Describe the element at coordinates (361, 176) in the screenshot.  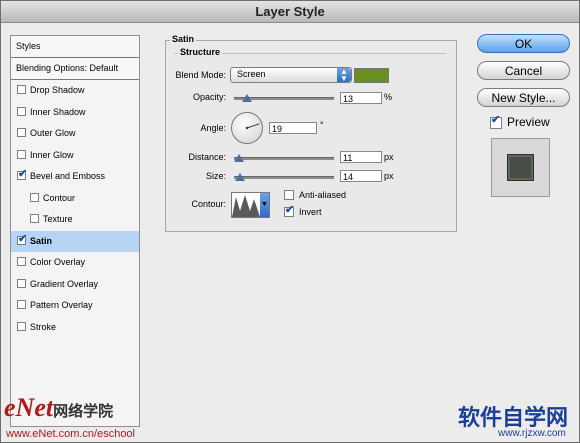
I see `size-input: 14` at that location.